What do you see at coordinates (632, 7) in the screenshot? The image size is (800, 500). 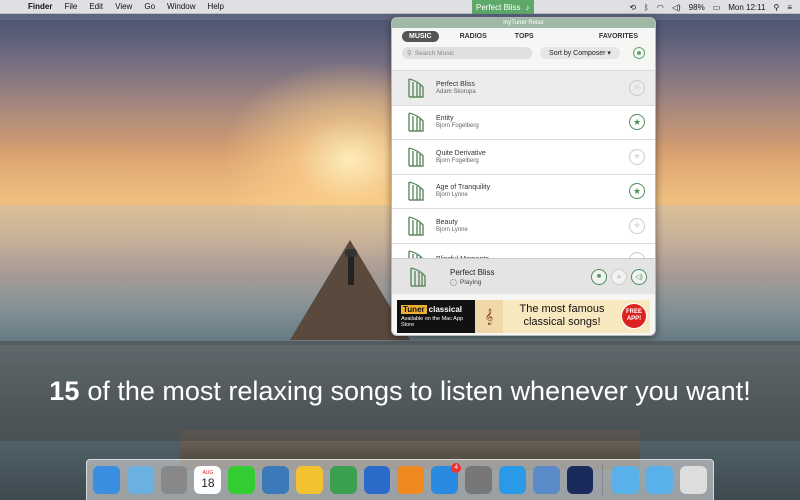 I see `time-machine-icon: ⟲` at bounding box center [632, 7].